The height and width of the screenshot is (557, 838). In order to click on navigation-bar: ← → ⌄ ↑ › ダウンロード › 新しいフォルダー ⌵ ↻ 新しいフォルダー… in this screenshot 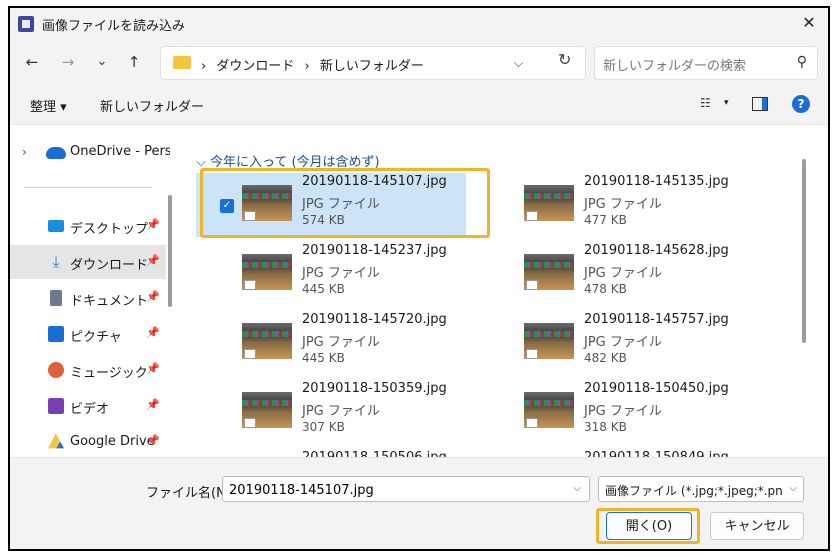, I will do `click(419, 62)`.